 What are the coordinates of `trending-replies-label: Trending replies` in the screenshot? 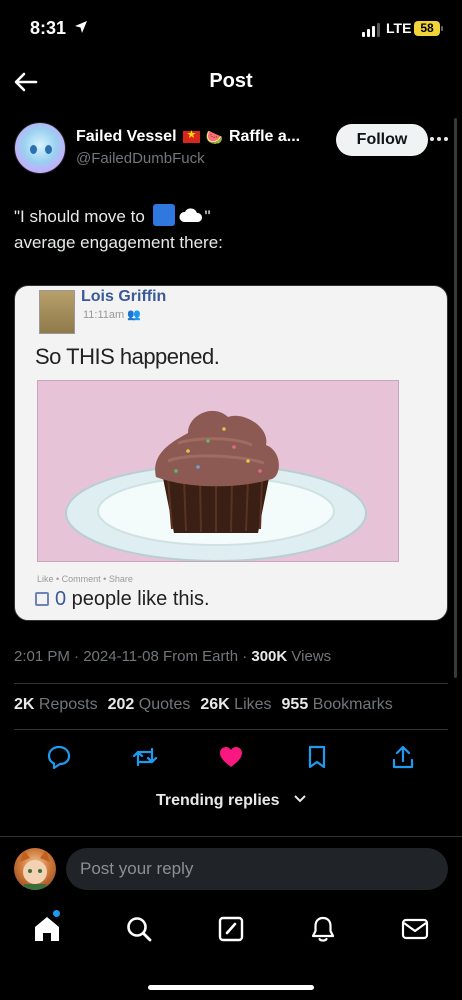 It's located at (217, 800).